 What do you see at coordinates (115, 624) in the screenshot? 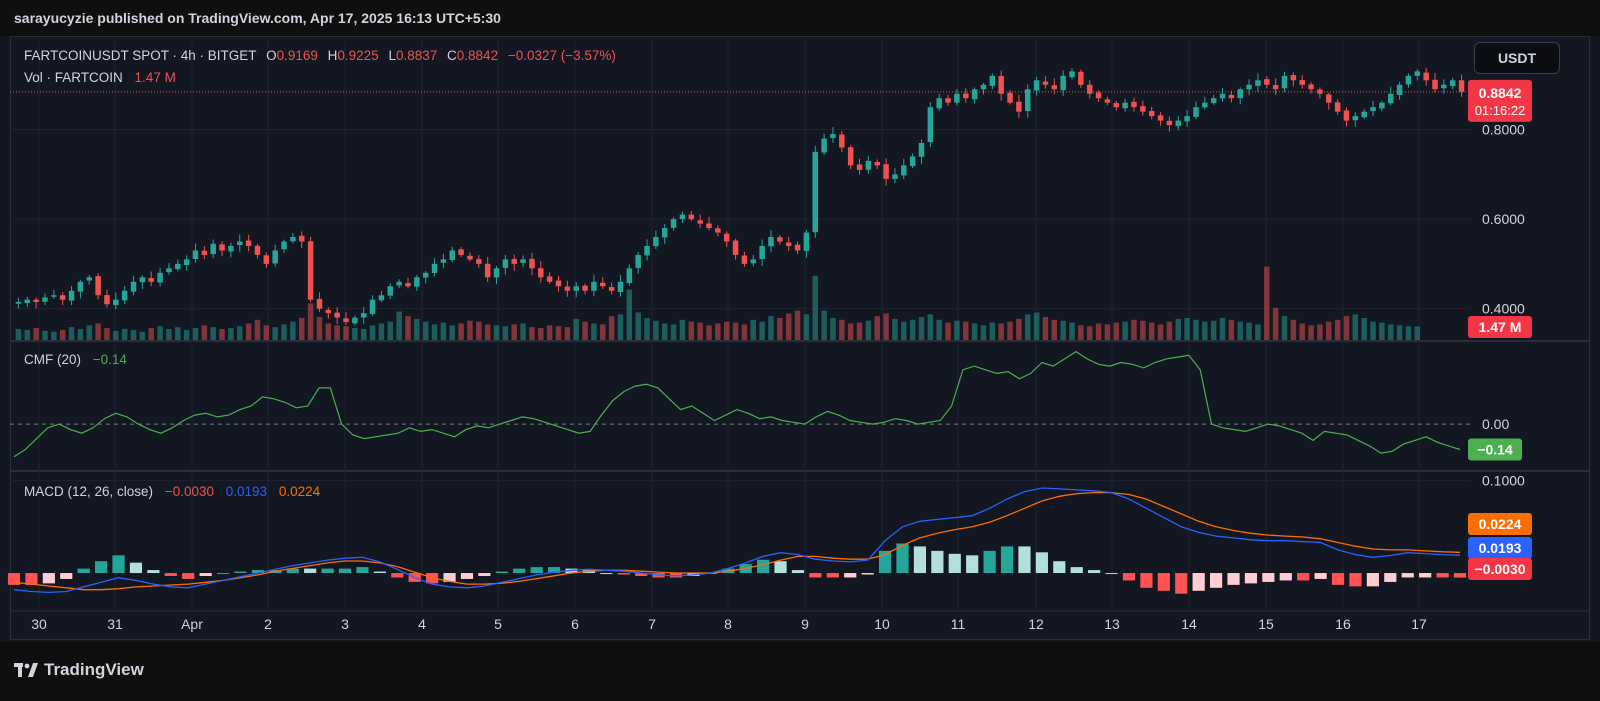
I see `time-tick-label: 31` at bounding box center [115, 624].